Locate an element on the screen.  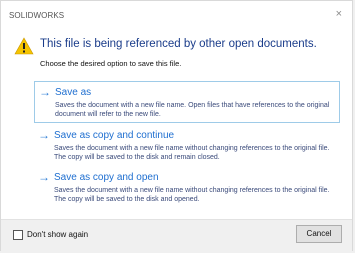
window-title: SOLIDWORKS is located at coordinates (37, 15).